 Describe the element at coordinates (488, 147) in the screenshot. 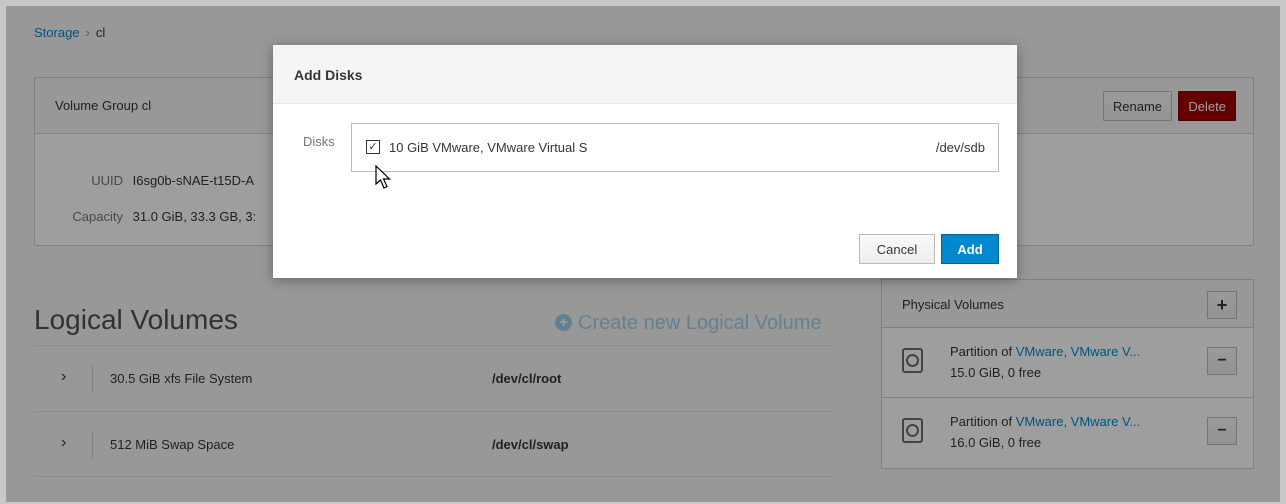

I see `disk-name: 10 GiB VMware, VMware Virtual S` at that location.